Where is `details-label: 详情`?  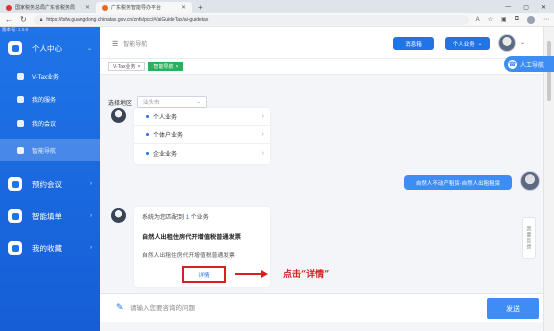 details-label: 详情 is located at coordinates (204, 275).